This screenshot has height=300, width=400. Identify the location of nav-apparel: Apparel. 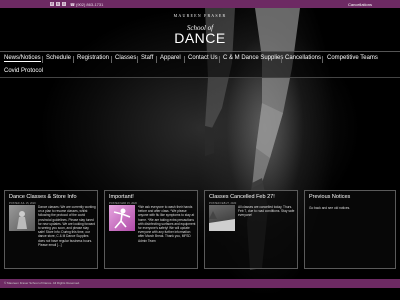
(170, 58).